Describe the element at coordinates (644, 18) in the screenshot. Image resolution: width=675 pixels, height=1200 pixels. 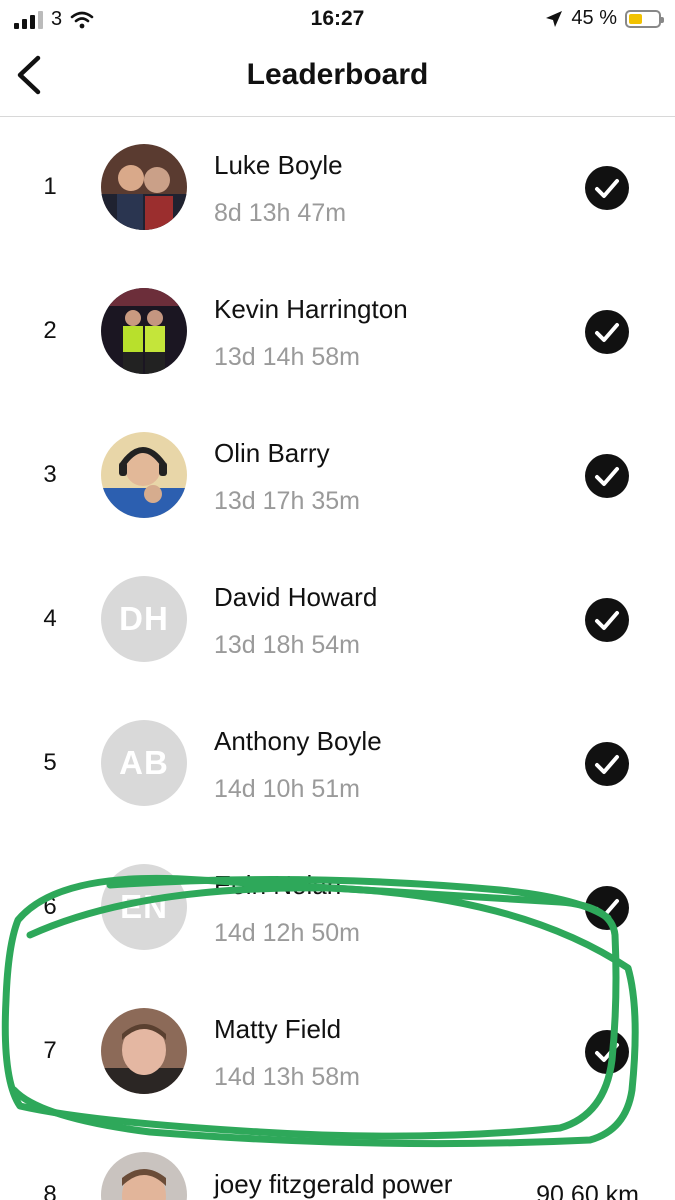
I see `battery-icon` at that location.